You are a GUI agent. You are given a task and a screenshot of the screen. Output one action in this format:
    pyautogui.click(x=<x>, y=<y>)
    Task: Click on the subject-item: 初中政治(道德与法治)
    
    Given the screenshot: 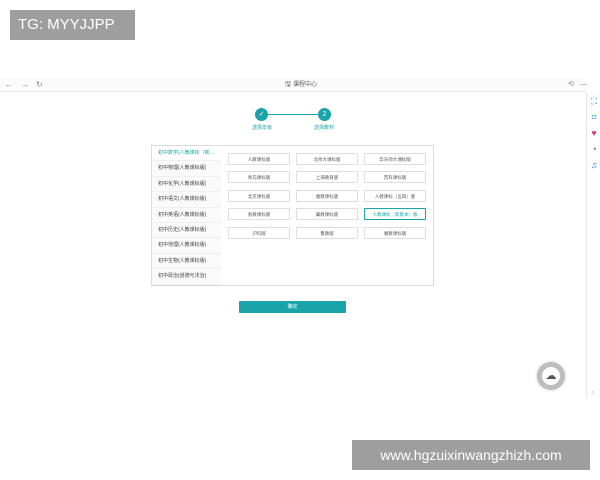 What is the action you would take?
    pyautogui.click(x=186, y=277)
    